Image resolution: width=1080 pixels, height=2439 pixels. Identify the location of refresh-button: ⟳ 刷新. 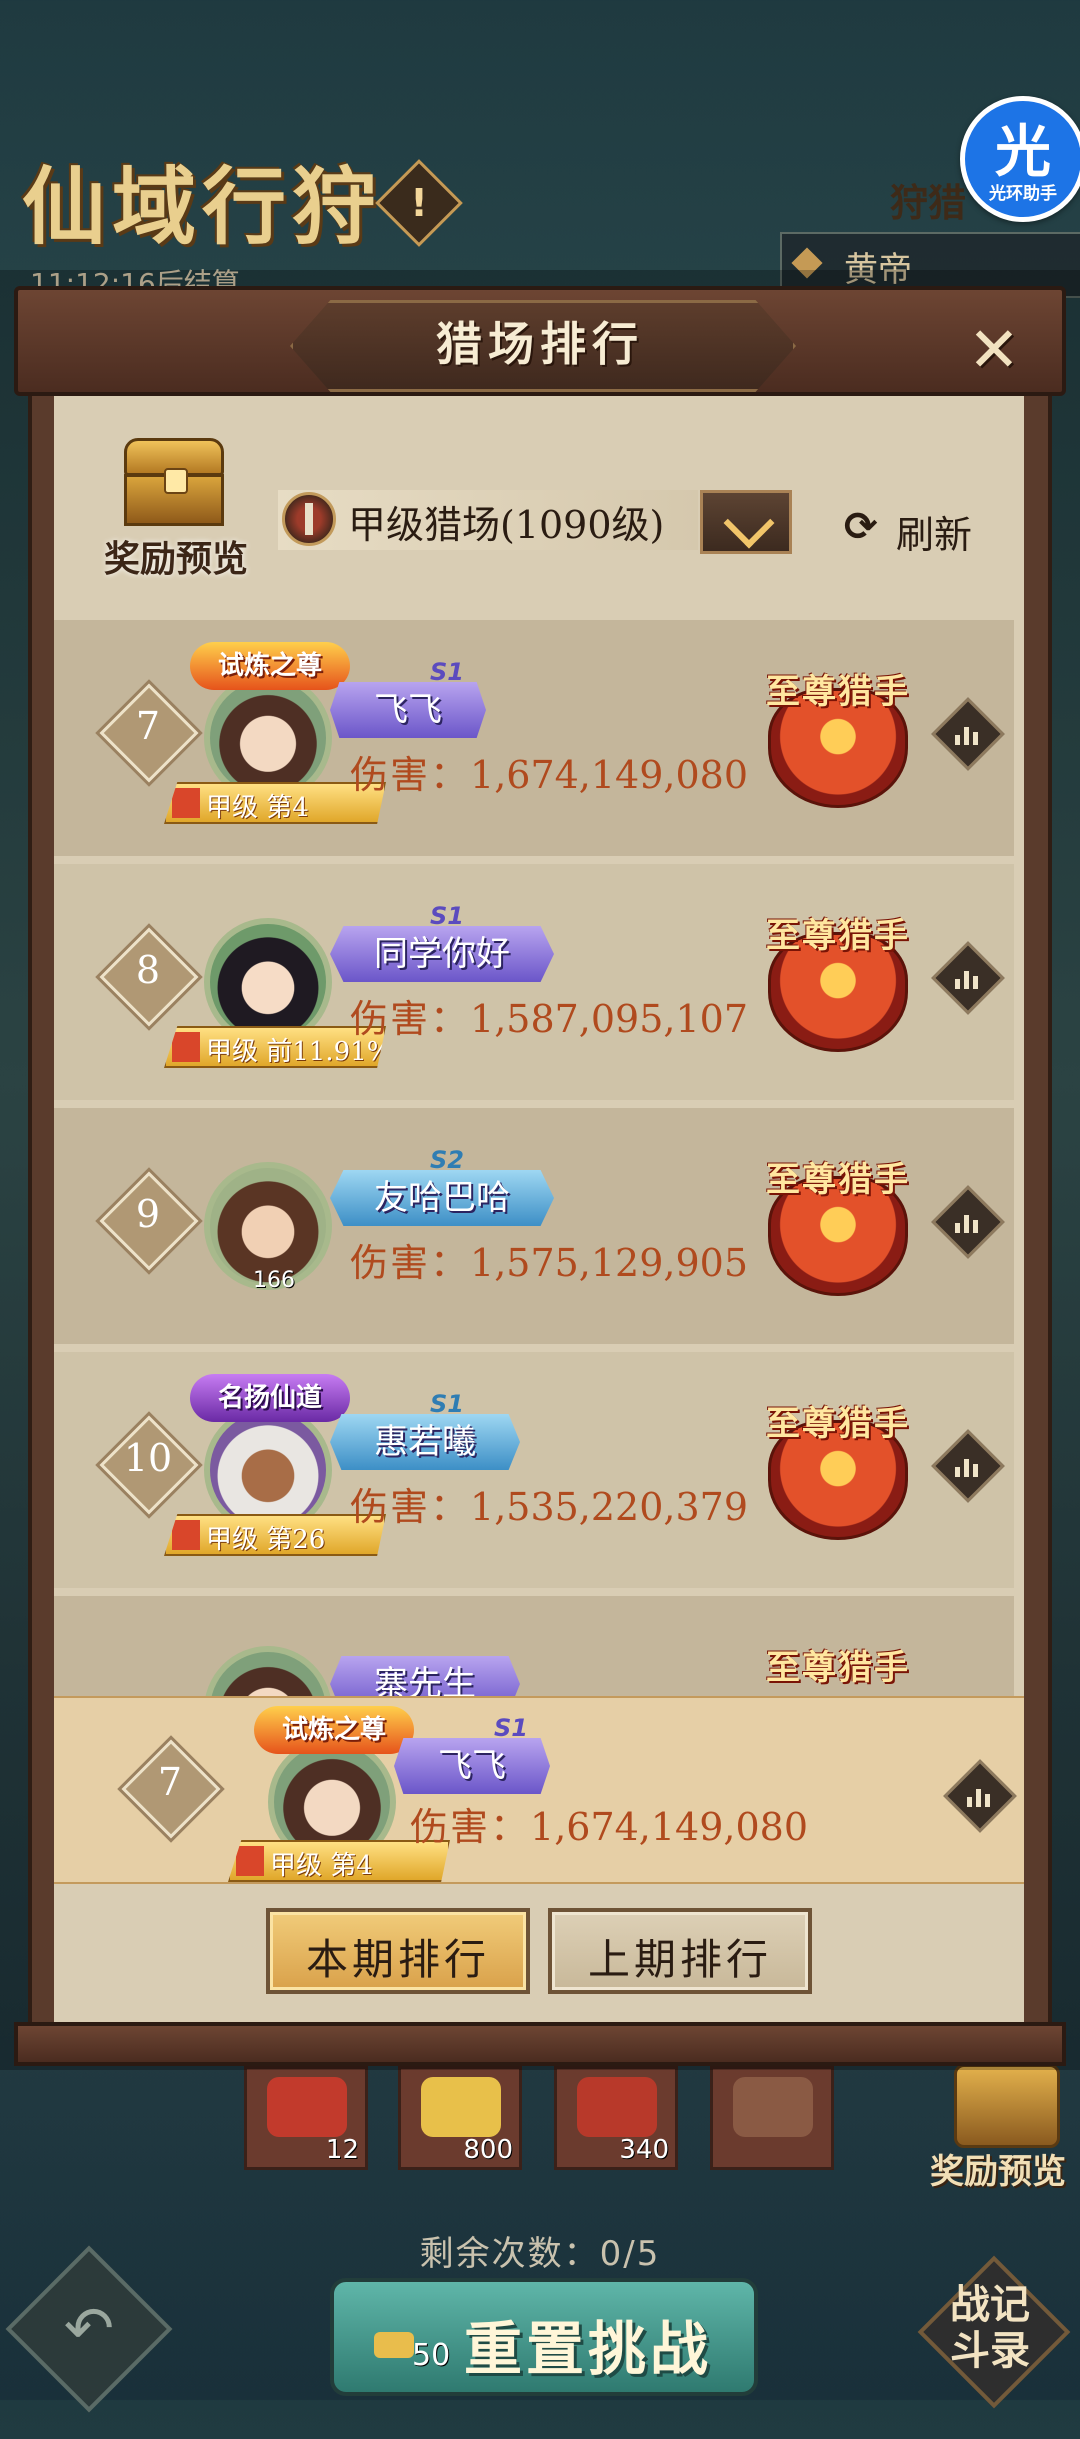
(920, 528).